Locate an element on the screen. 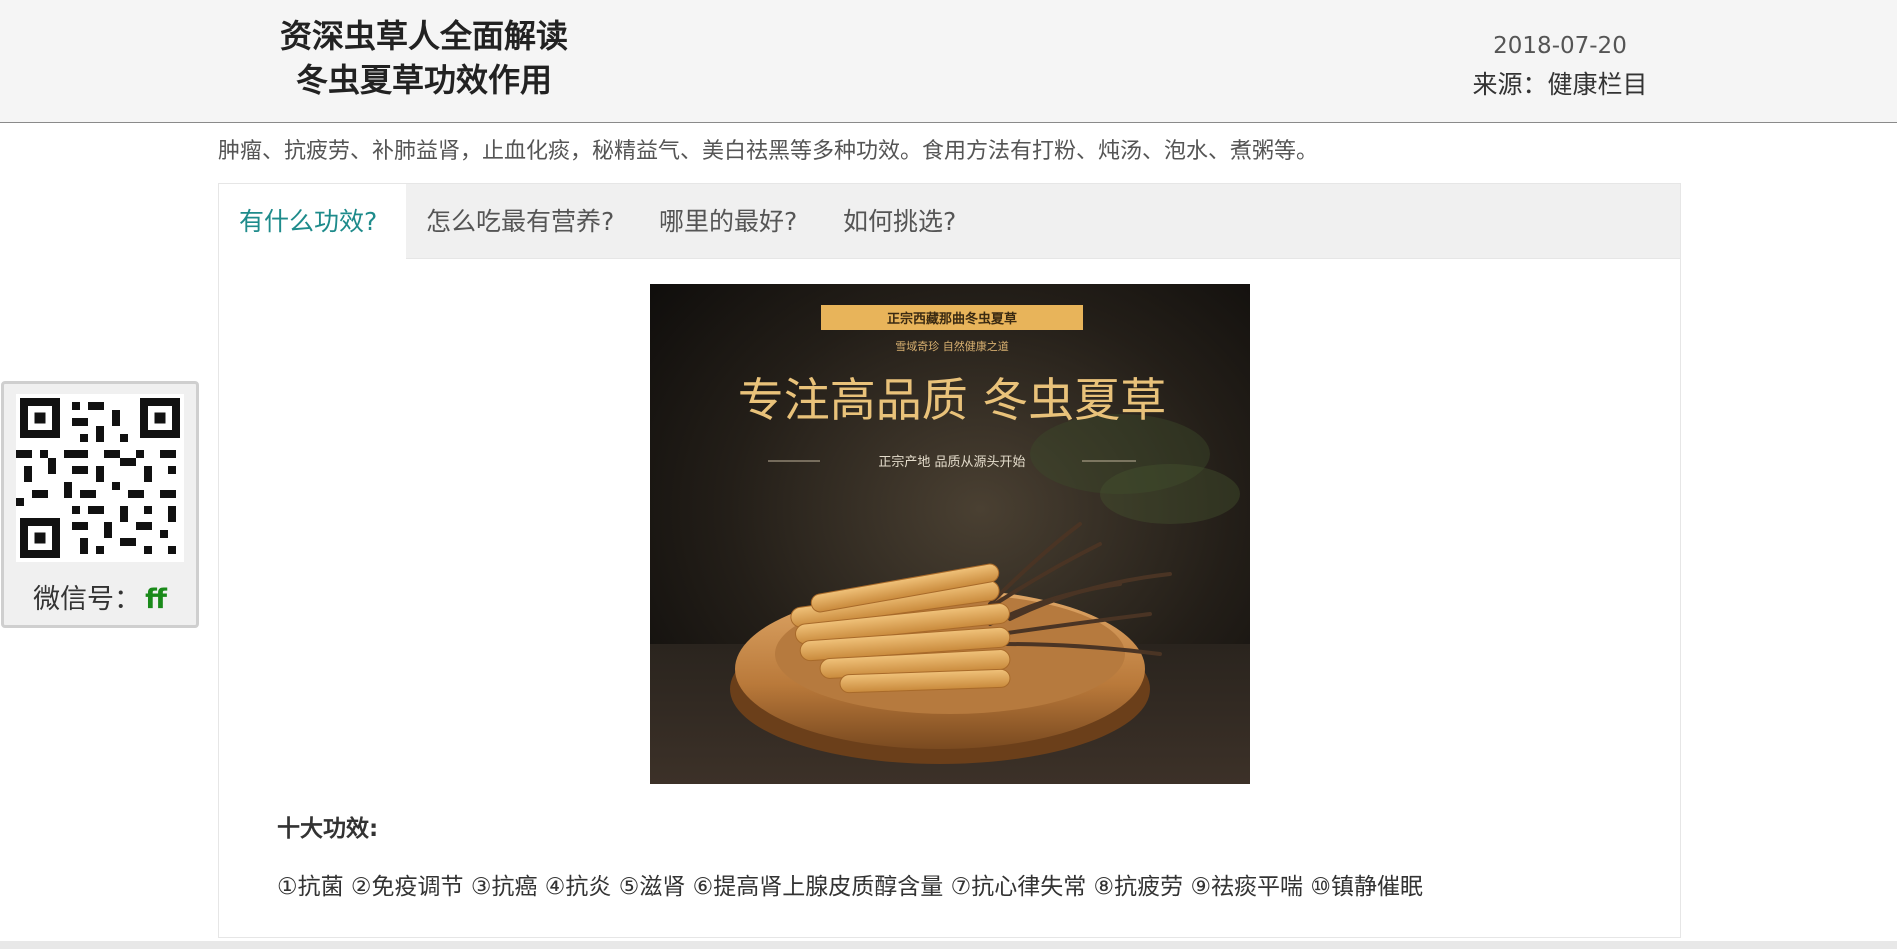 The width and height of the screenshot is (1897, 949). section-heading: 十大功效: is located at coordinates (328, 829).